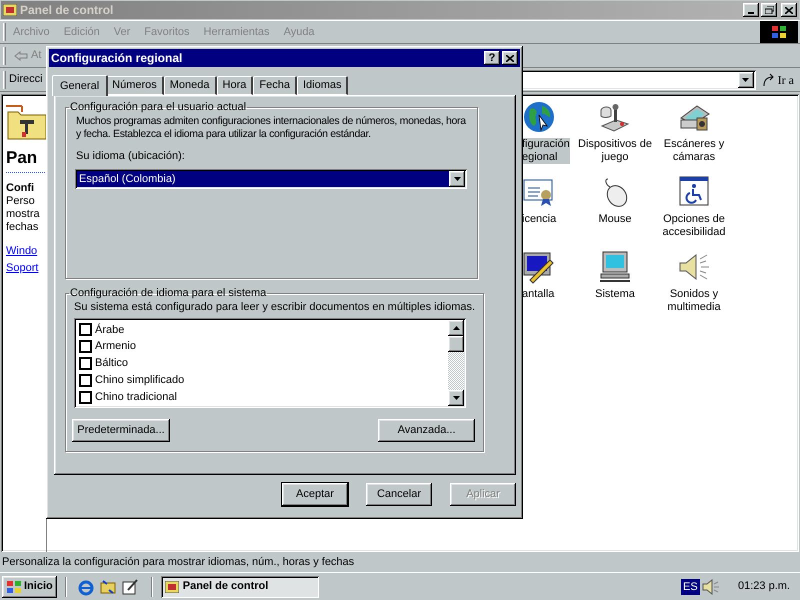 This screenshot has width=800, height=600. I want to click on icon-label: icencia, so click(539, 219).